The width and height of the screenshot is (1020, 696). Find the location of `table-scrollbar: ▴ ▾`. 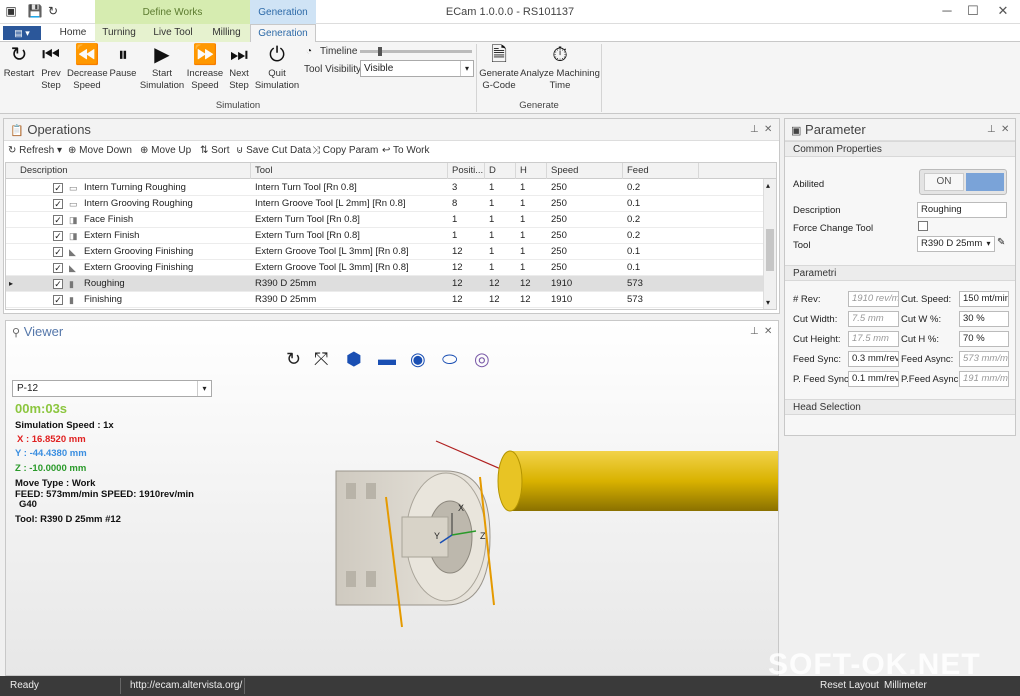

table-scrollbar: ▴ ▾ is located at coordinates (769, 244).